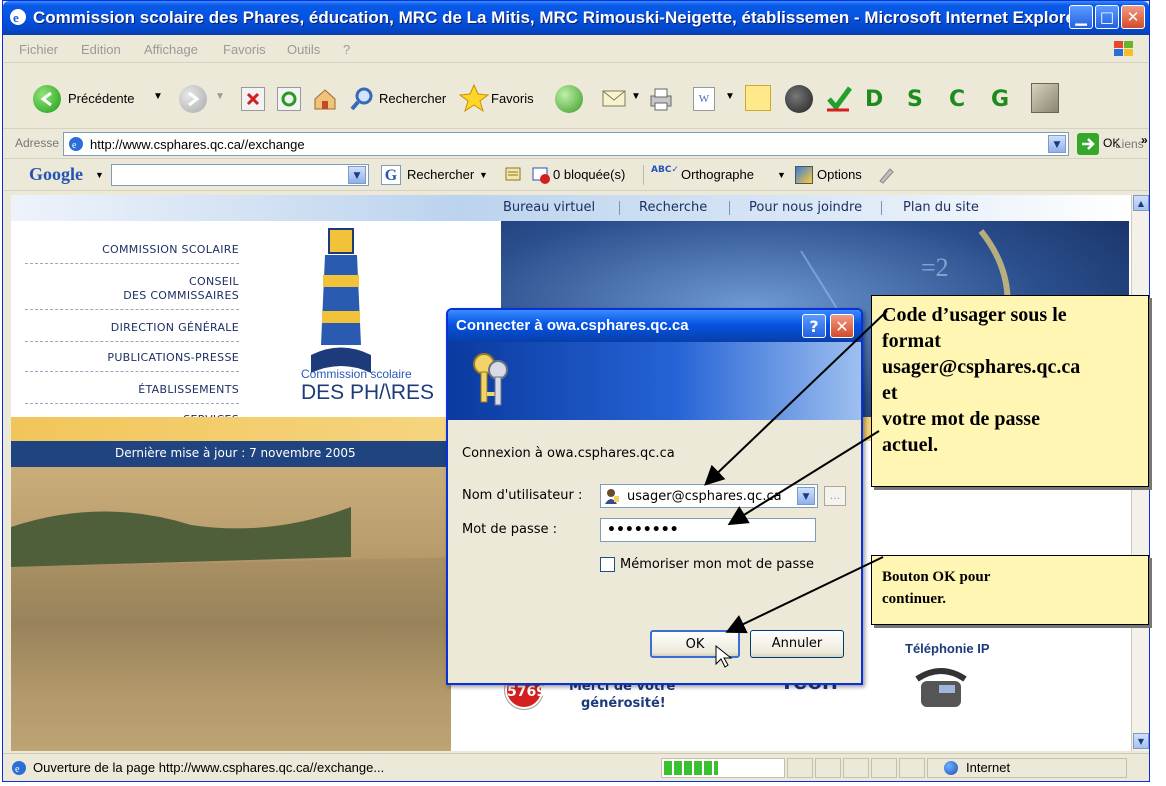 The height and width of the screenshot is (786, 1166). What do you see at coordinates (796, 398) in the screenshot?
I see `arrow-to-username` at bounding box center [796, 398].